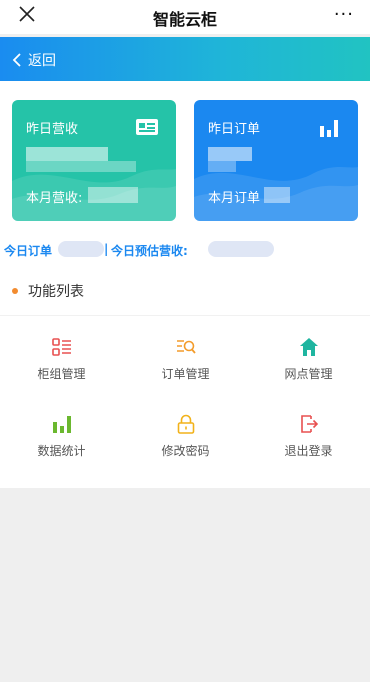  I want to click on revenue-value-redacted, so click(67, 154).